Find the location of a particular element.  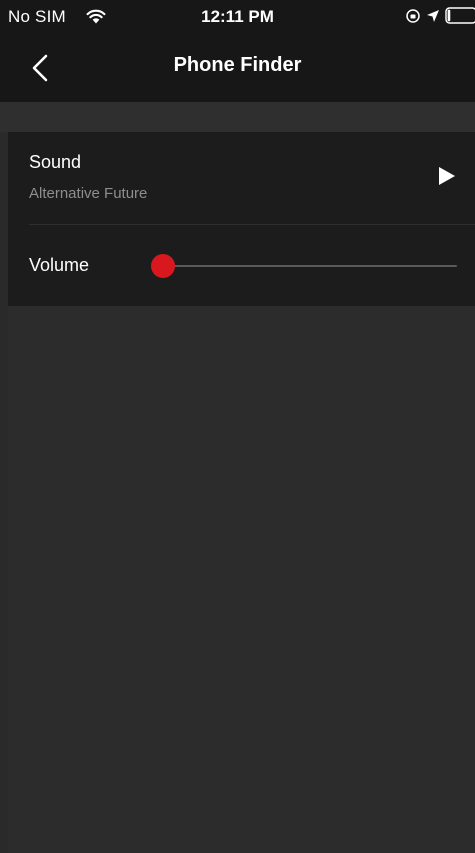

page-title: Phone Finder is located at coordinates (237, 65).